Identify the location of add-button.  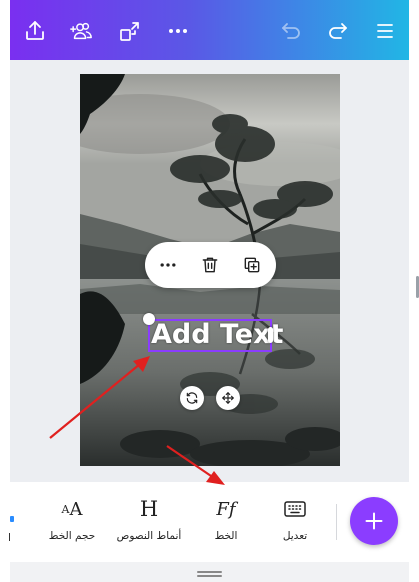
(374, 521).